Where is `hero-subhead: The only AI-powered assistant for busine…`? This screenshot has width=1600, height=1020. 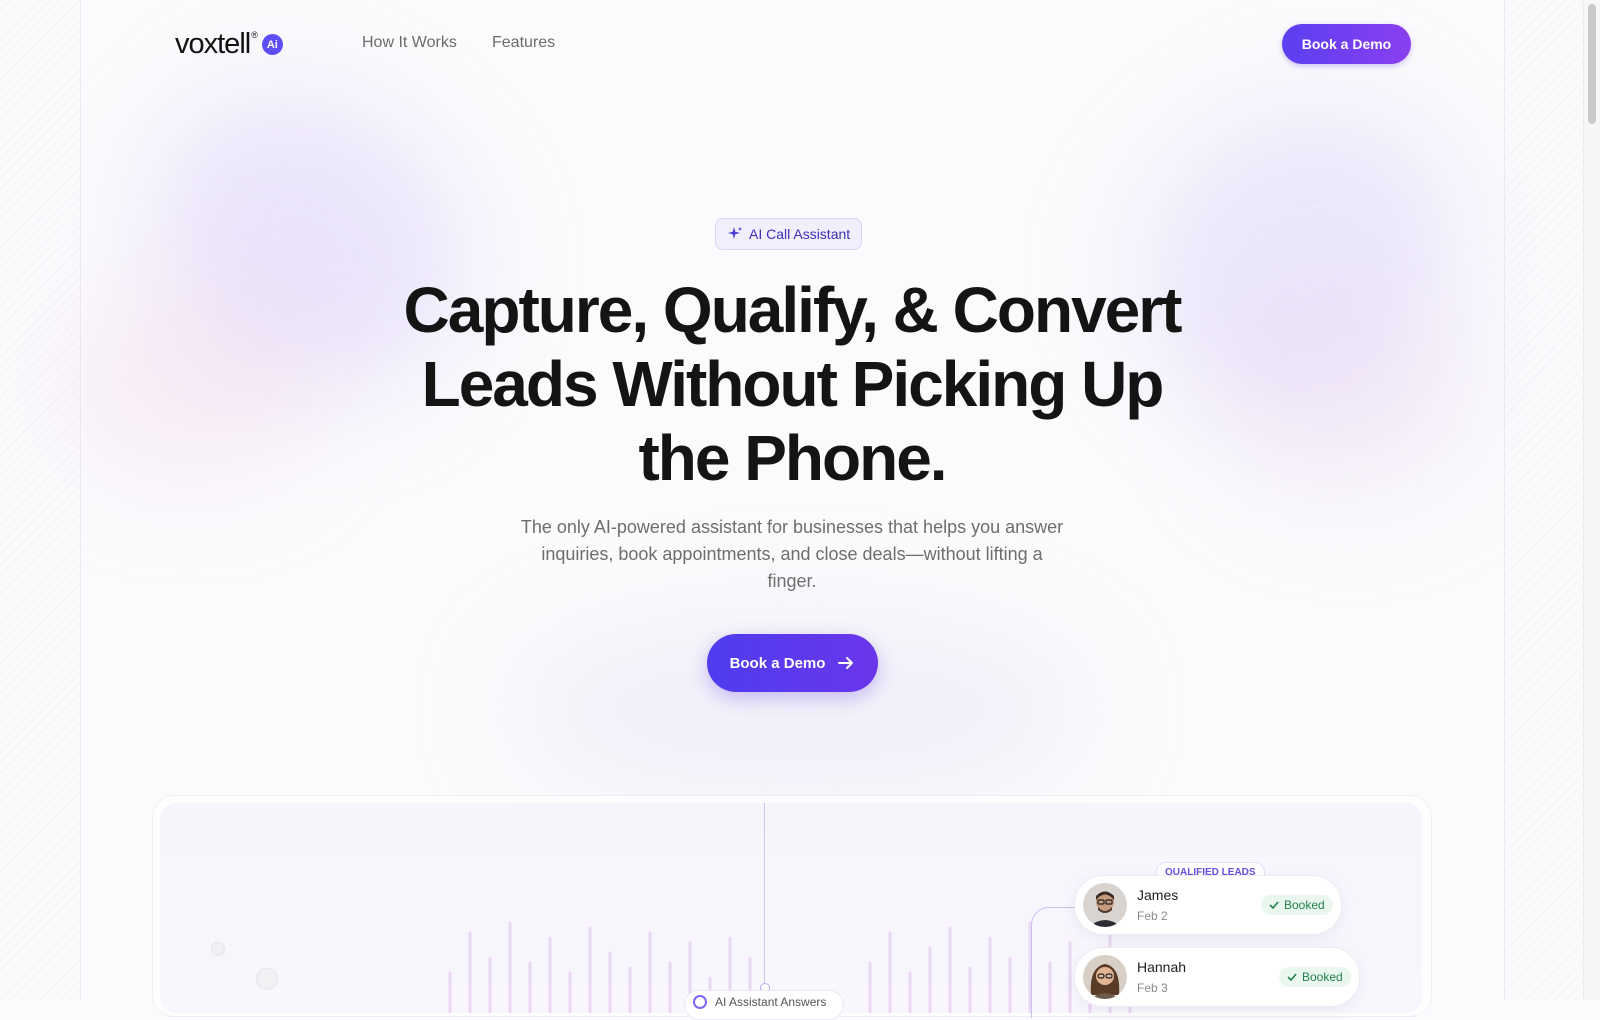
hero-subhead: The only AI-powered assistant for busine… is located at coordinates (792, 554).